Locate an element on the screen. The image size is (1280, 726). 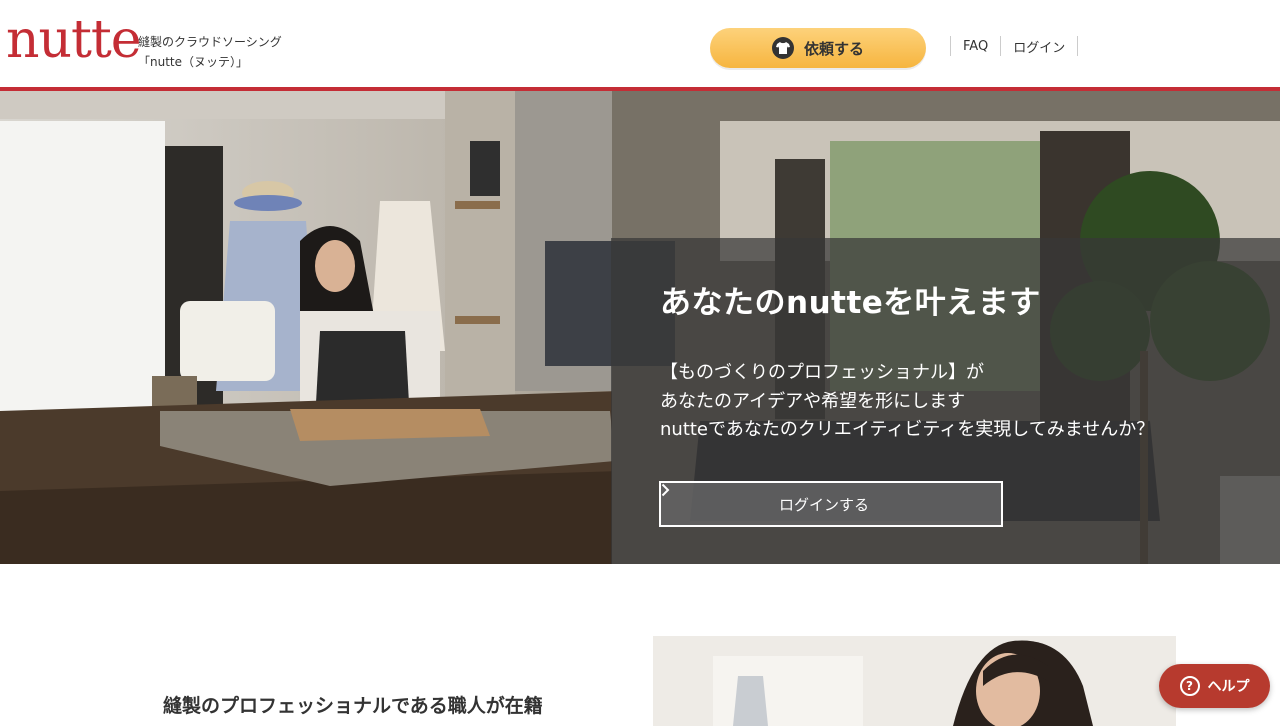
header-nav: FAQ ログイン is located at coordinates (1014, 46).